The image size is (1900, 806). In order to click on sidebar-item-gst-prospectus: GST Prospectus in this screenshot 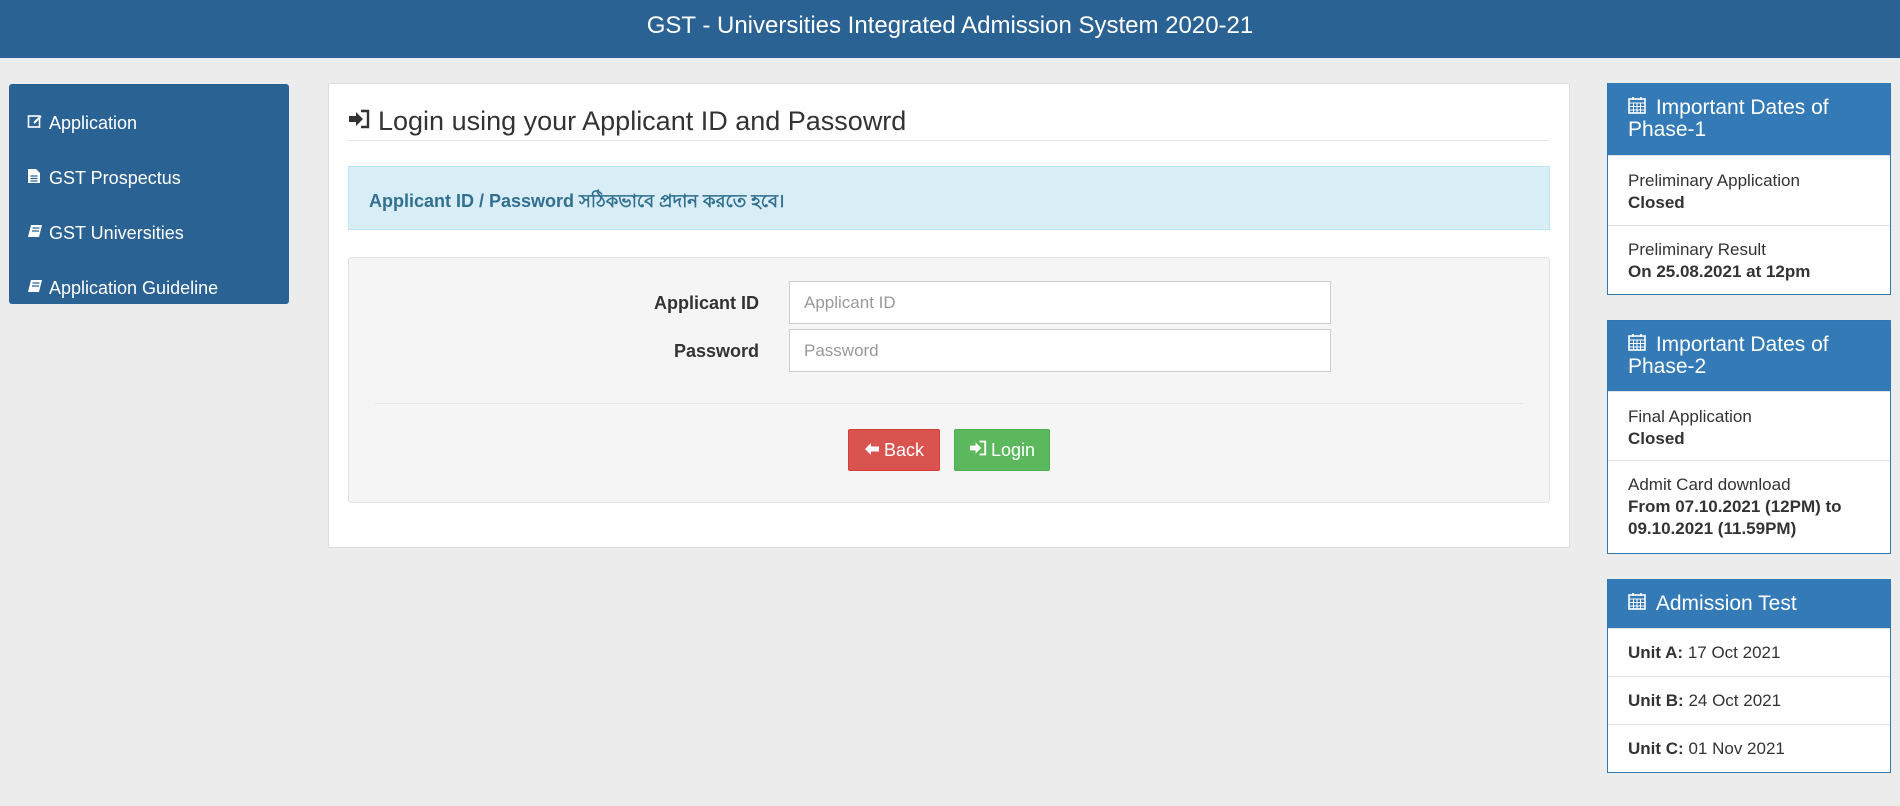, I will do `click(149, 178)`.